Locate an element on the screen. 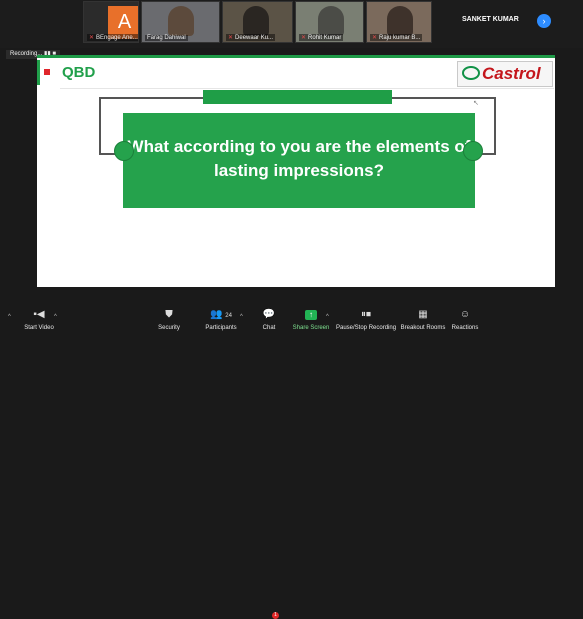 The image size is (583, 619). chat-bubble-icon: 💬 is located at coordinates (269, 314).